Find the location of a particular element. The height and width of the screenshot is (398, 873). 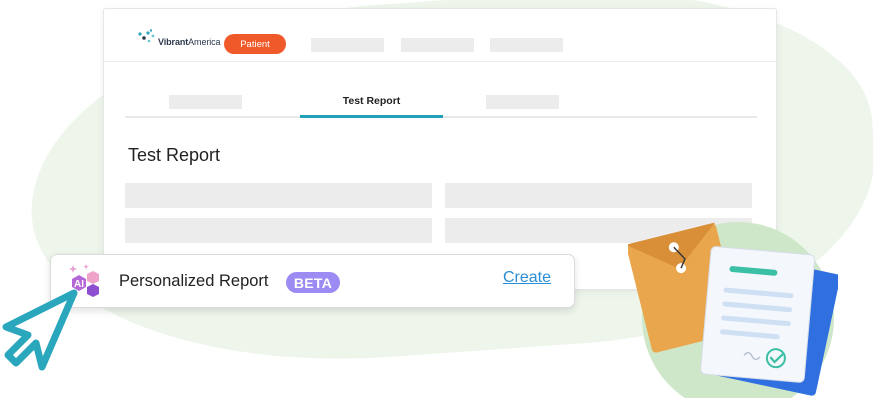

top-bar: VibrantAmerica Patient is located at coordinates (440, 35).